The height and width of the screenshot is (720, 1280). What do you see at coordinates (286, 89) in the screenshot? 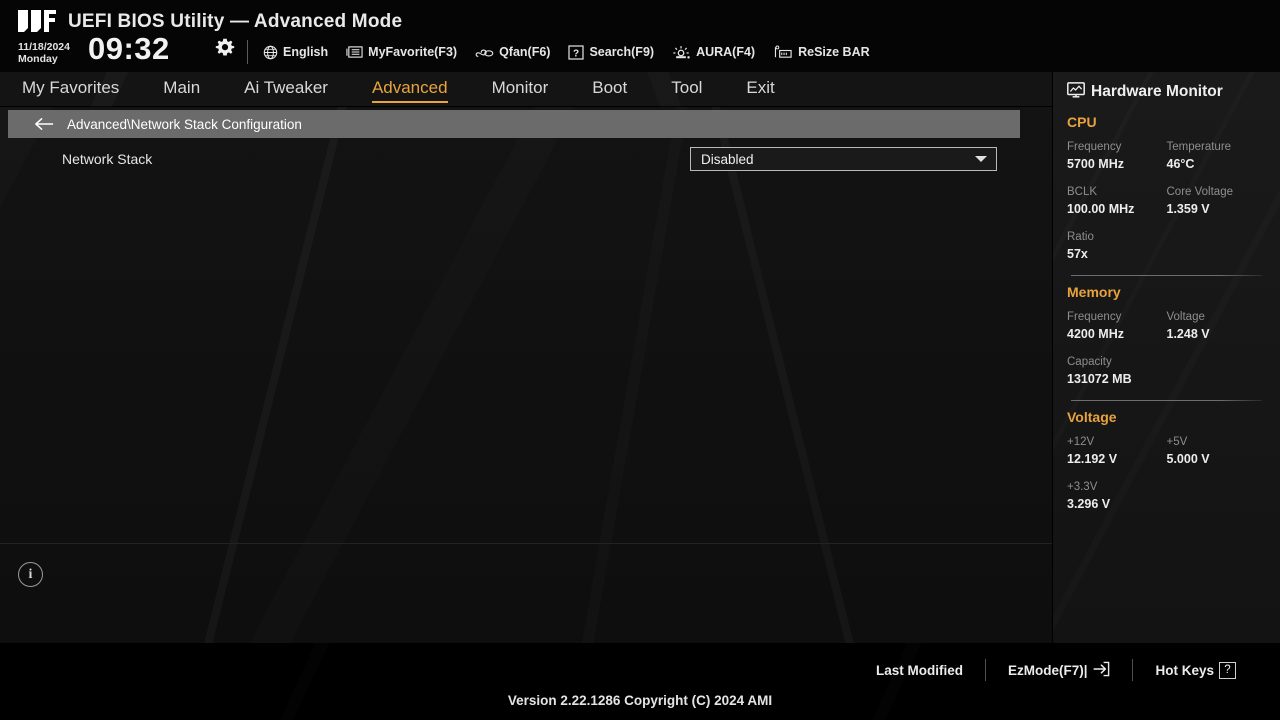
I see `tab-ai-tweaker: Ai Tweaker` at bounding box center [286, 89].